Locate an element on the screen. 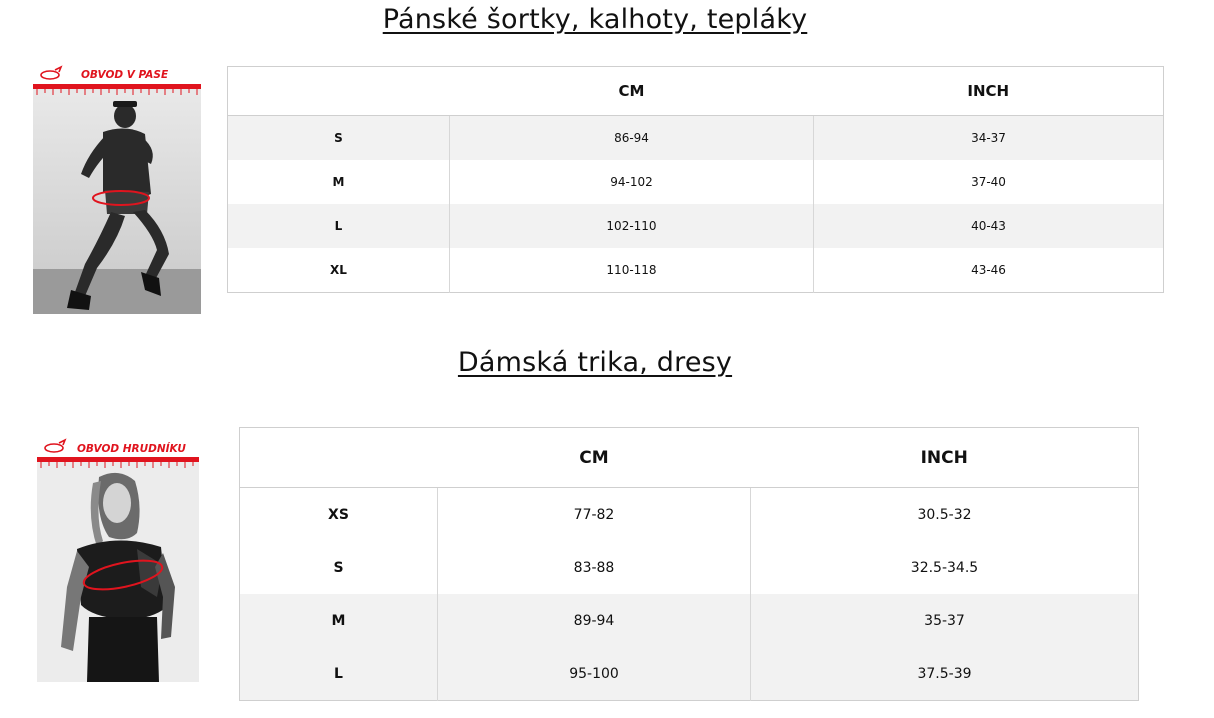  cm-cell: 89-94 is located at coordinates (594, 620).